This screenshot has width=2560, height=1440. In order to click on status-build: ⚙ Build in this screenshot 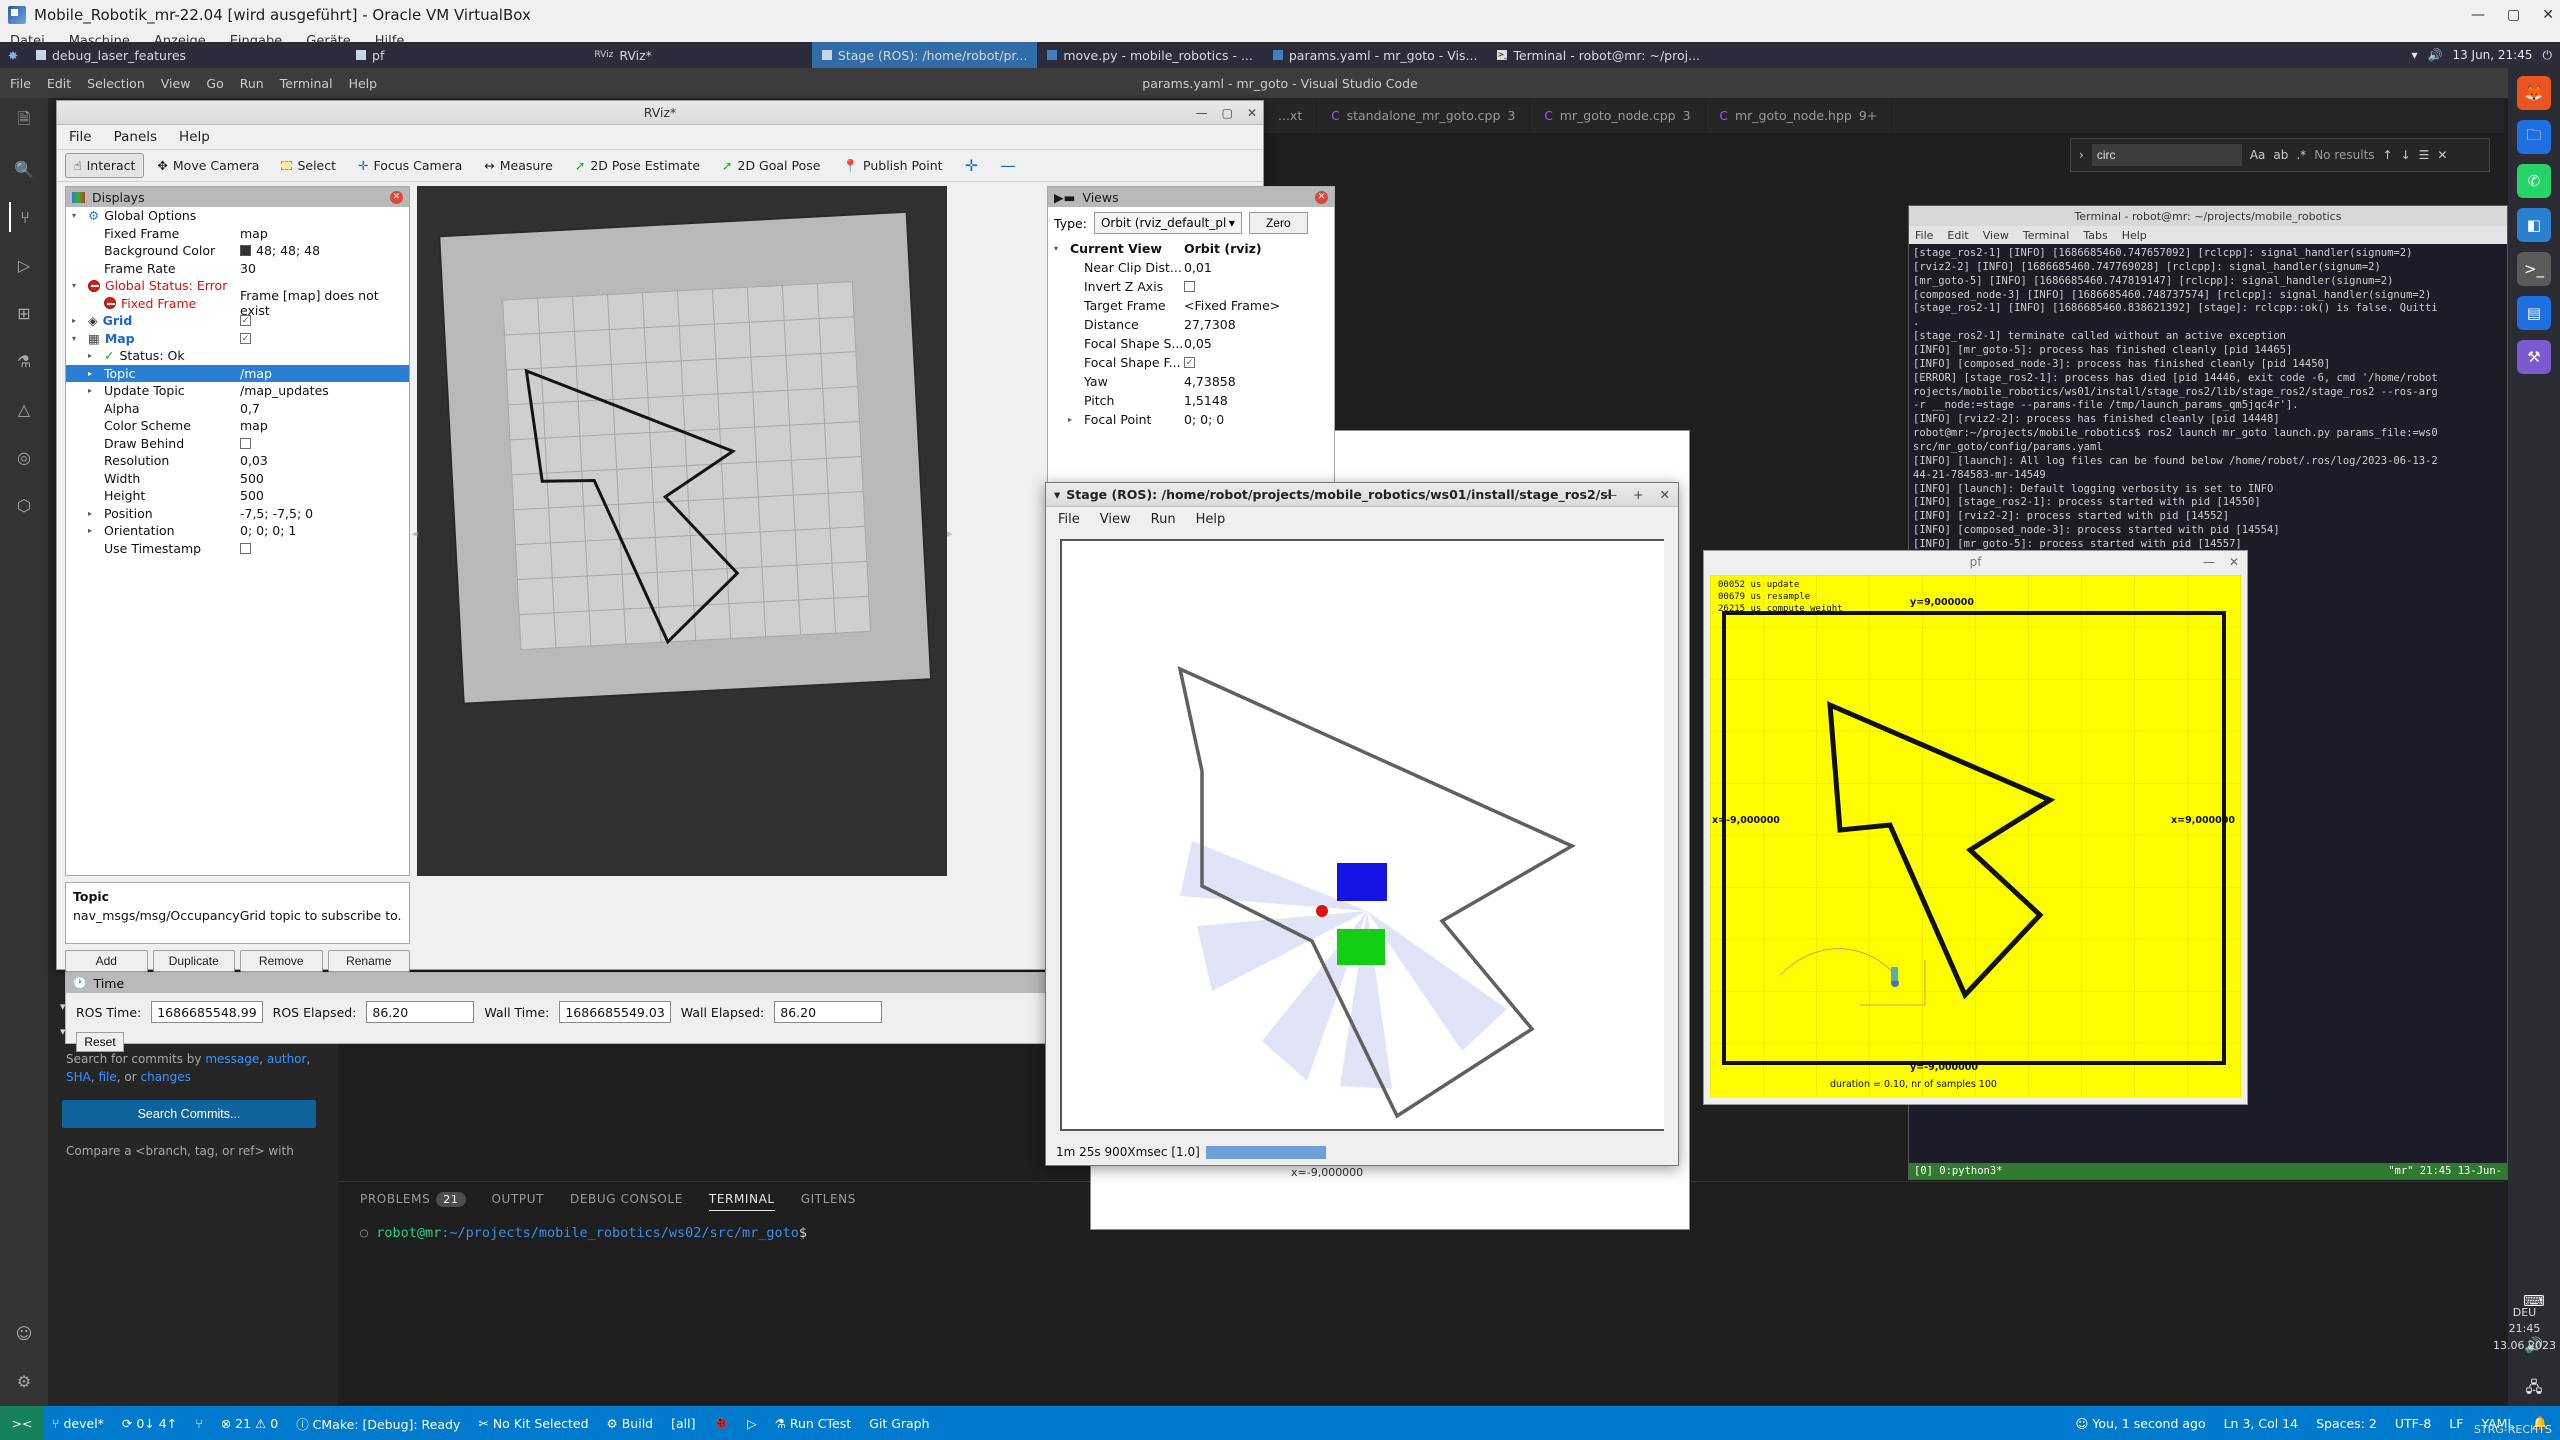, I will do `click(630, 1423)`.